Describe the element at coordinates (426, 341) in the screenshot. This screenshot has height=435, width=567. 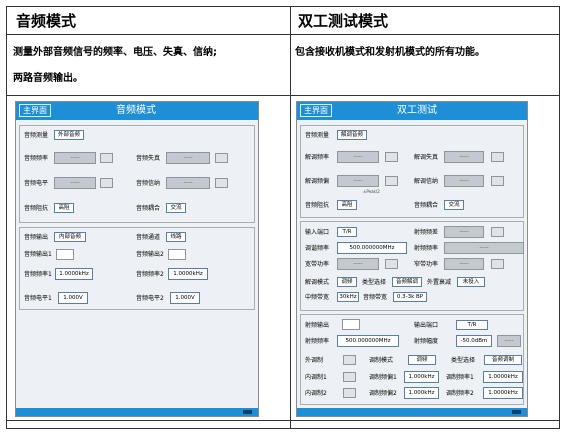
I see `rf-amp-label: 射频幅度` at that location.